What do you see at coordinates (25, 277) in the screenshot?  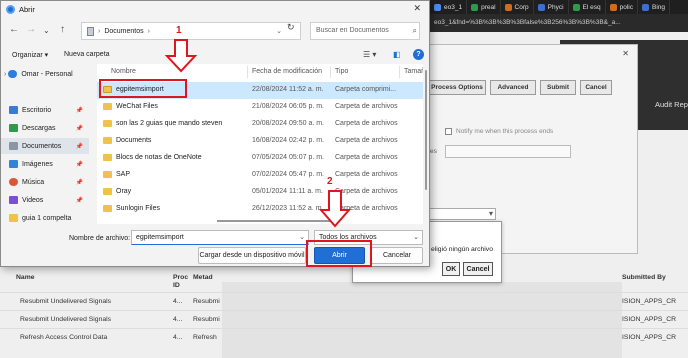 I see `col-name-header: Name` at bounding box center [25, 277].